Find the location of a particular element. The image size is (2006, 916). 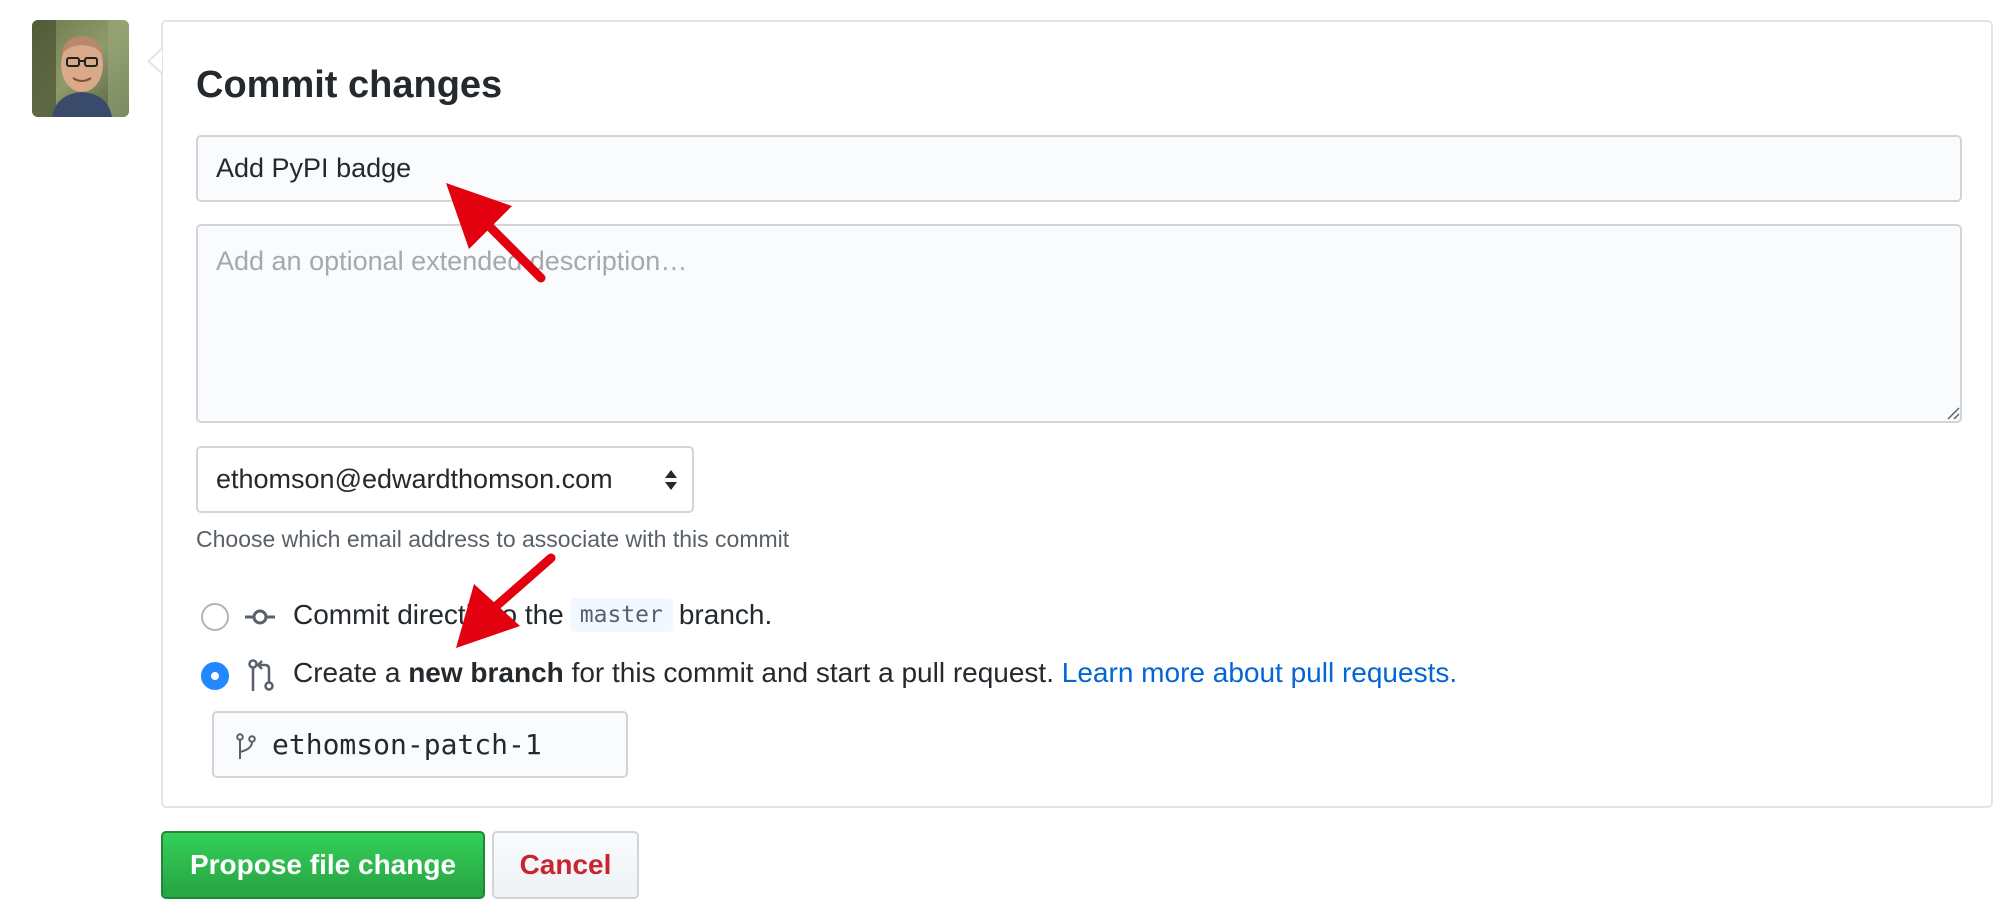

master-branch-code: master is located at coordinates (621, 615).